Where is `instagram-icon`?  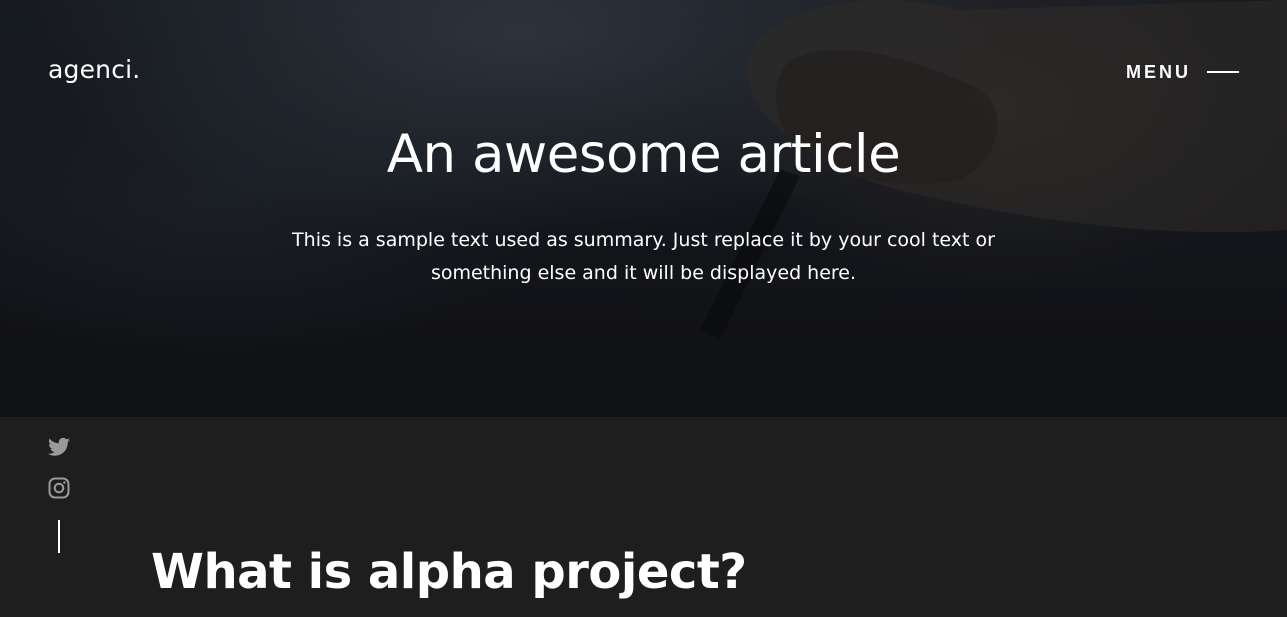
instagram-icon is located at coordinates (59, 488).